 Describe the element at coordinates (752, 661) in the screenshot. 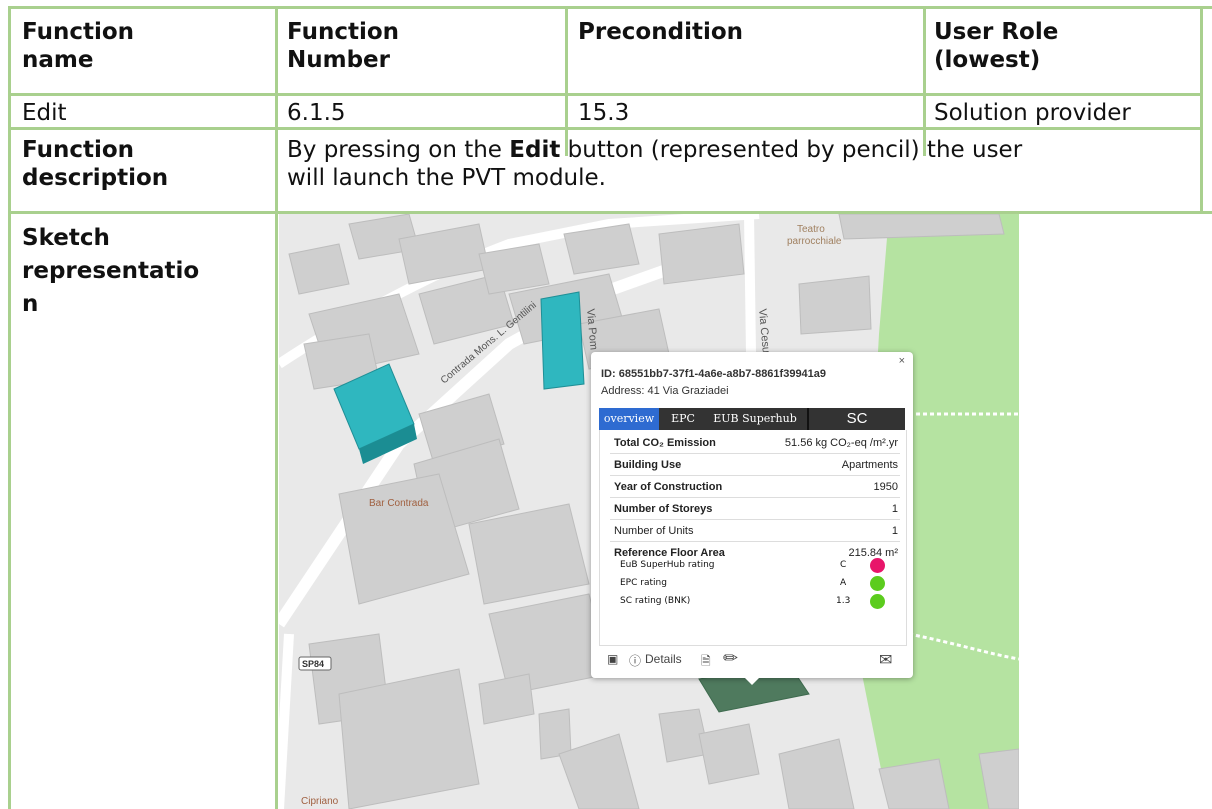

I see `popup-toolbar: ▣ ⓘ Details 🗎 ✏ ✉` at that location.